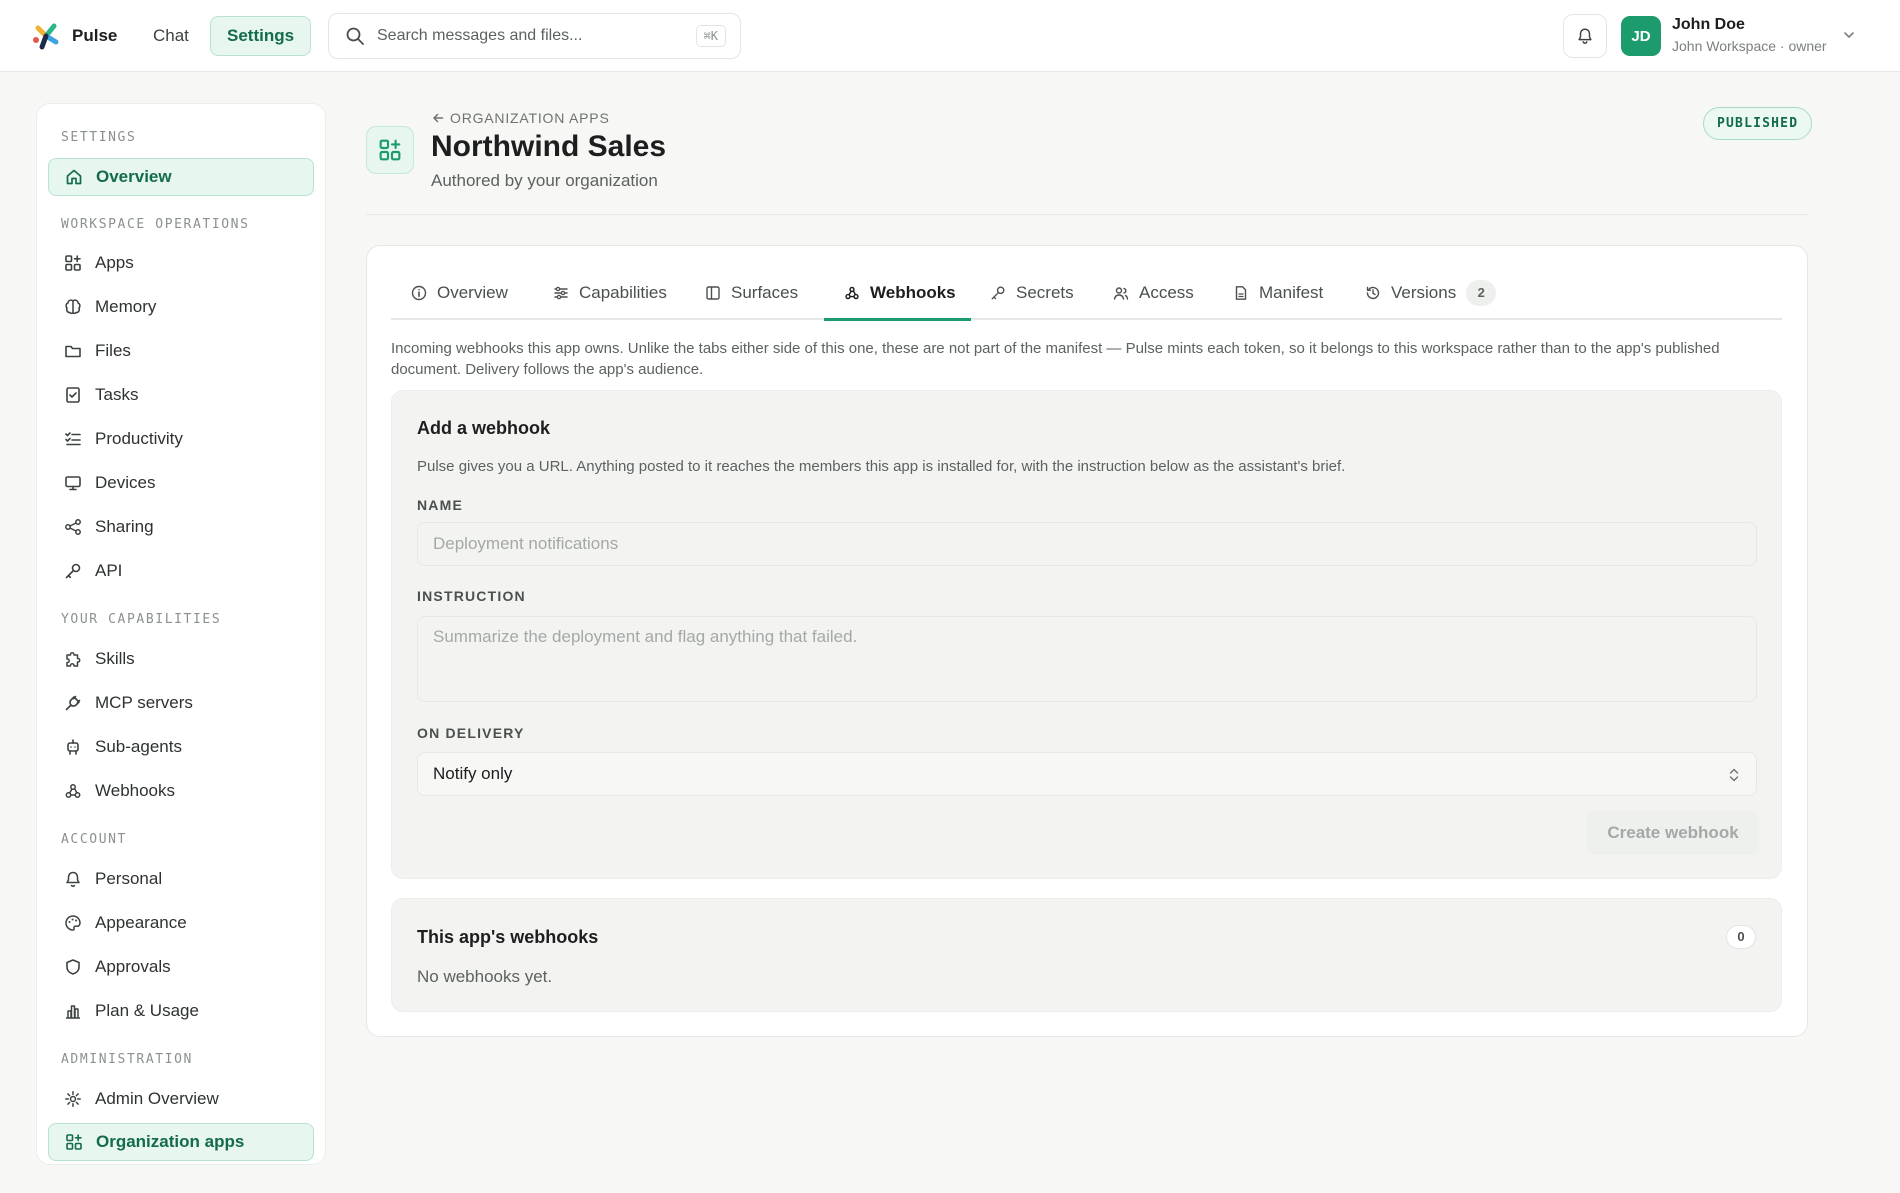  Describe the element at coordinates (181, 177) in the screenshot. I see `sidebar-item-overview: Overview` at that location.